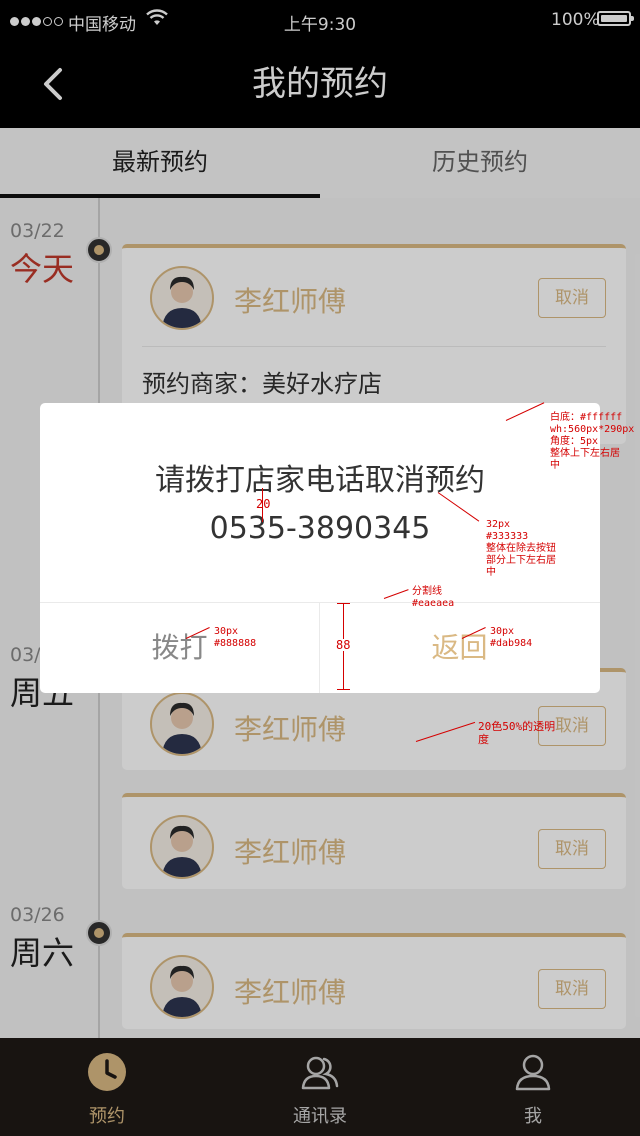  I want to click on annotation-back-spec: 30px #dab984, so click(511, 637).